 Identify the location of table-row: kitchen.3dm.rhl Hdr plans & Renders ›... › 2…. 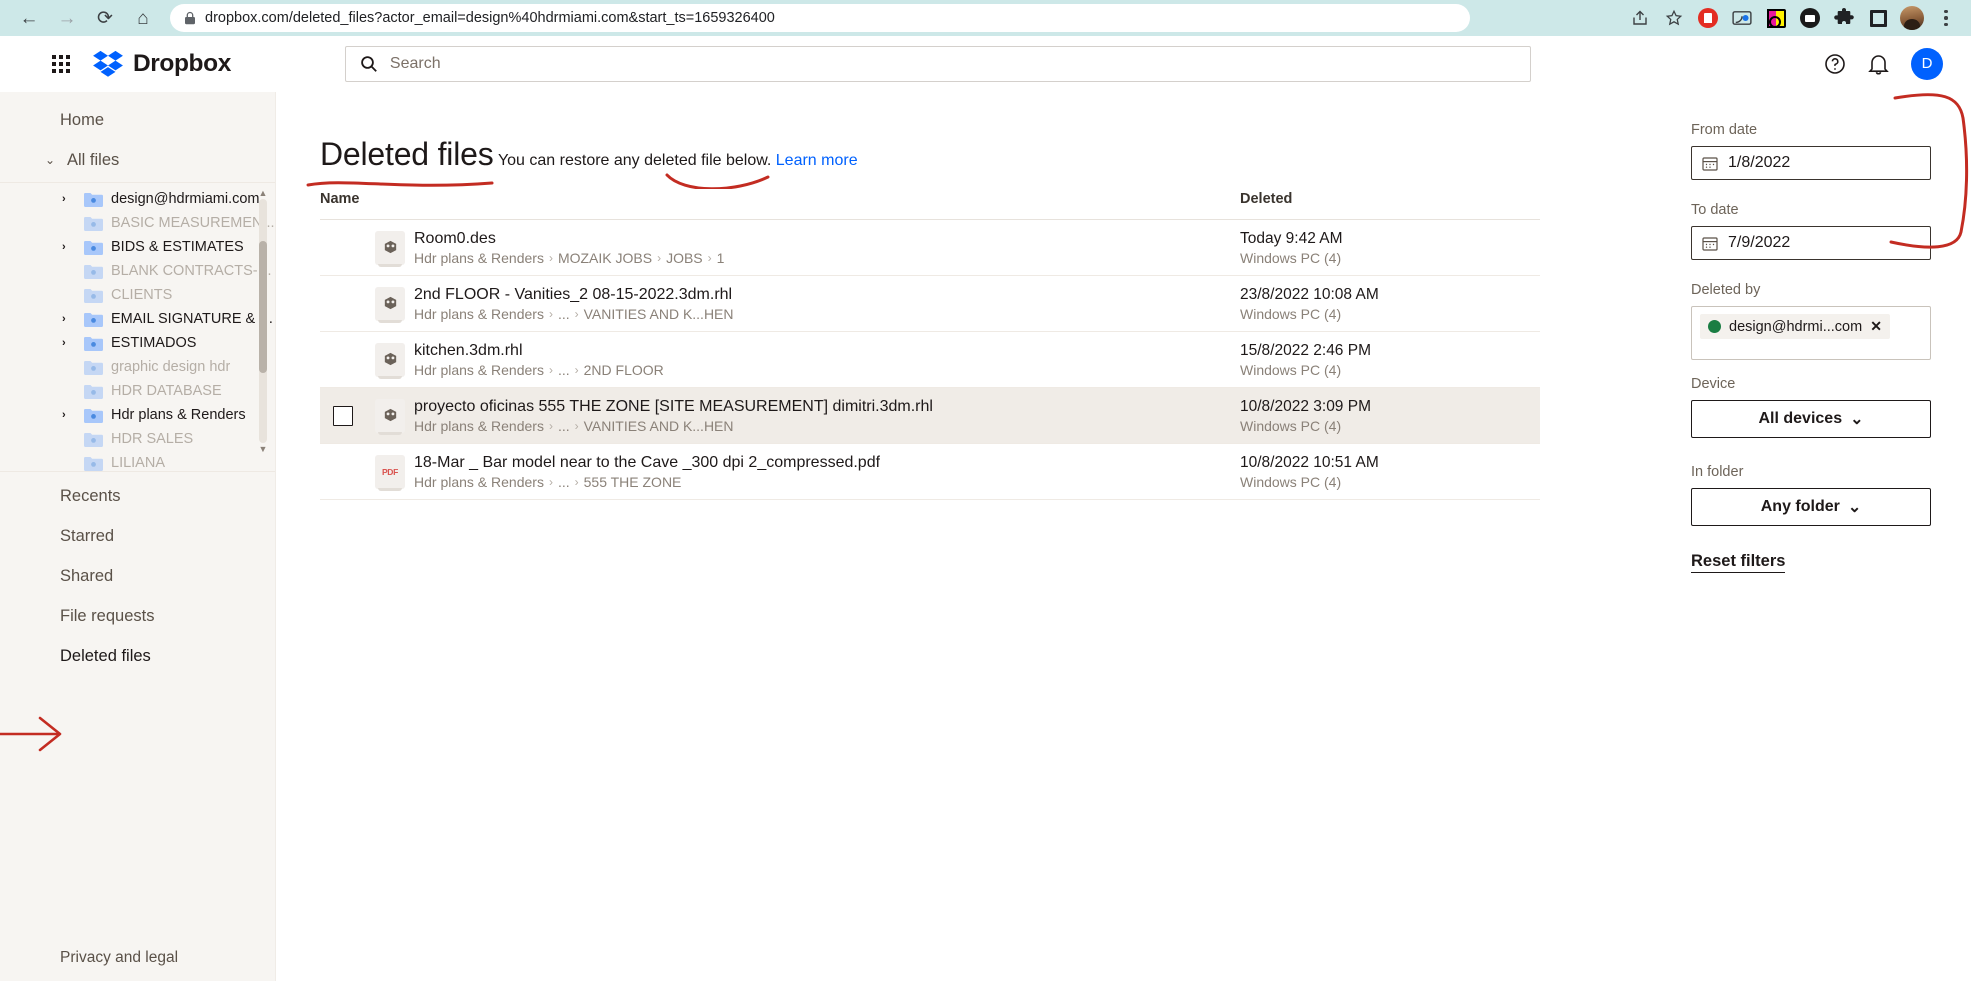
(930, 359).